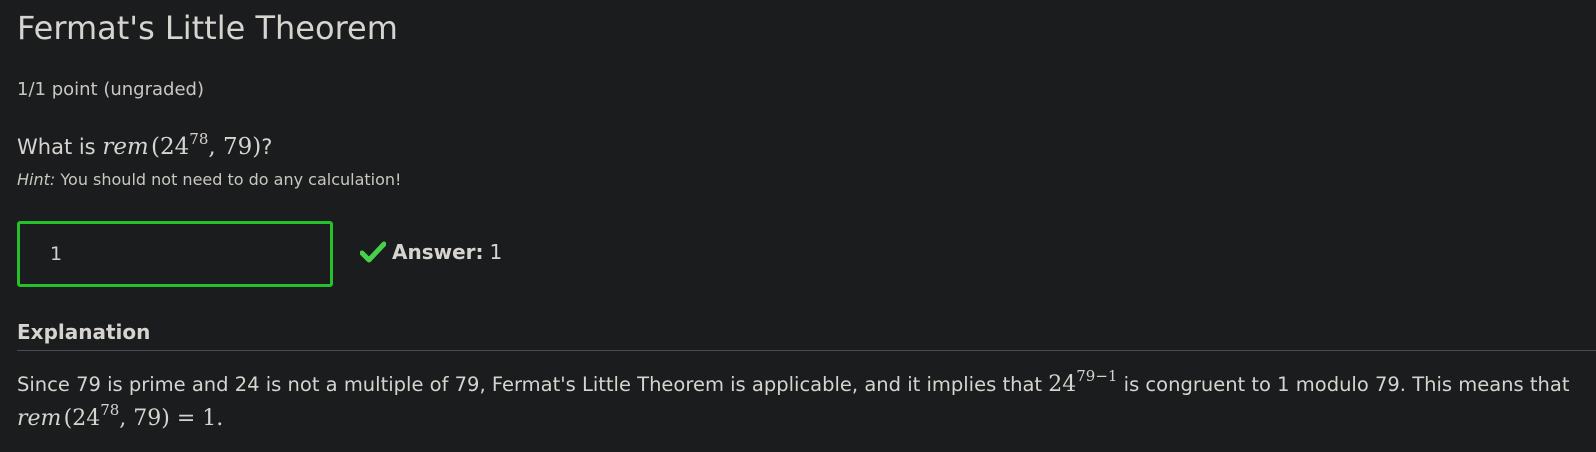 The image size is (1596, 452). What do you see at coordinates (806, 350) in the screenshot?
I see `explanation-divider` at bounding box center [806, 350].